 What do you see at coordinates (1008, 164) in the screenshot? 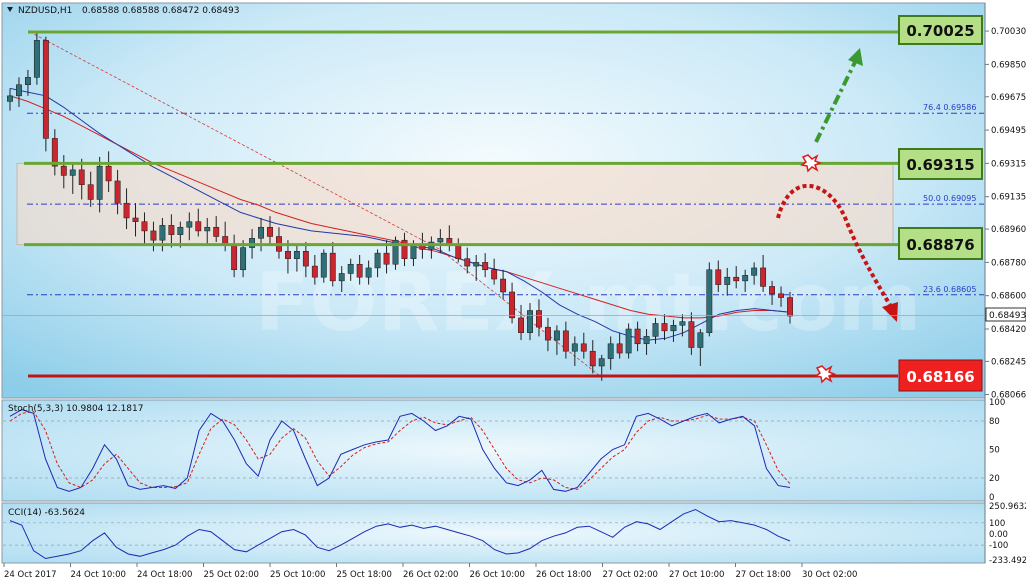
I see `price-tick-label: 0.69315` at bounding box center [1008, 164].